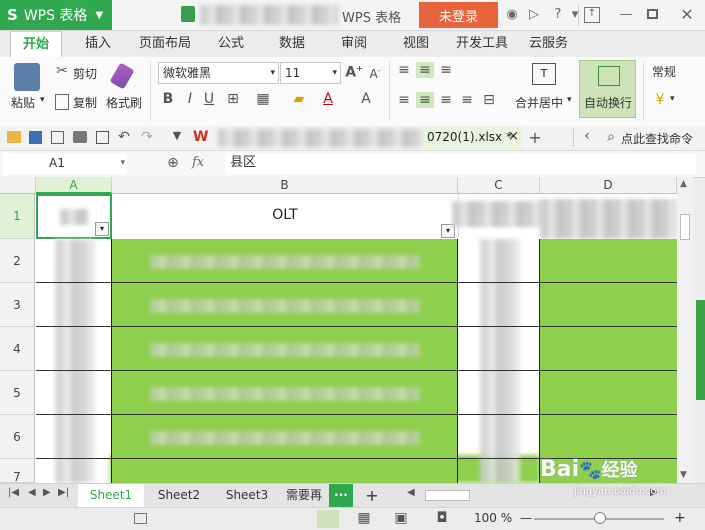  What do you see at coordinates (660, 100) in the screenshot?
I see `currency-icon: ¥` at bounding box center [660, 100].